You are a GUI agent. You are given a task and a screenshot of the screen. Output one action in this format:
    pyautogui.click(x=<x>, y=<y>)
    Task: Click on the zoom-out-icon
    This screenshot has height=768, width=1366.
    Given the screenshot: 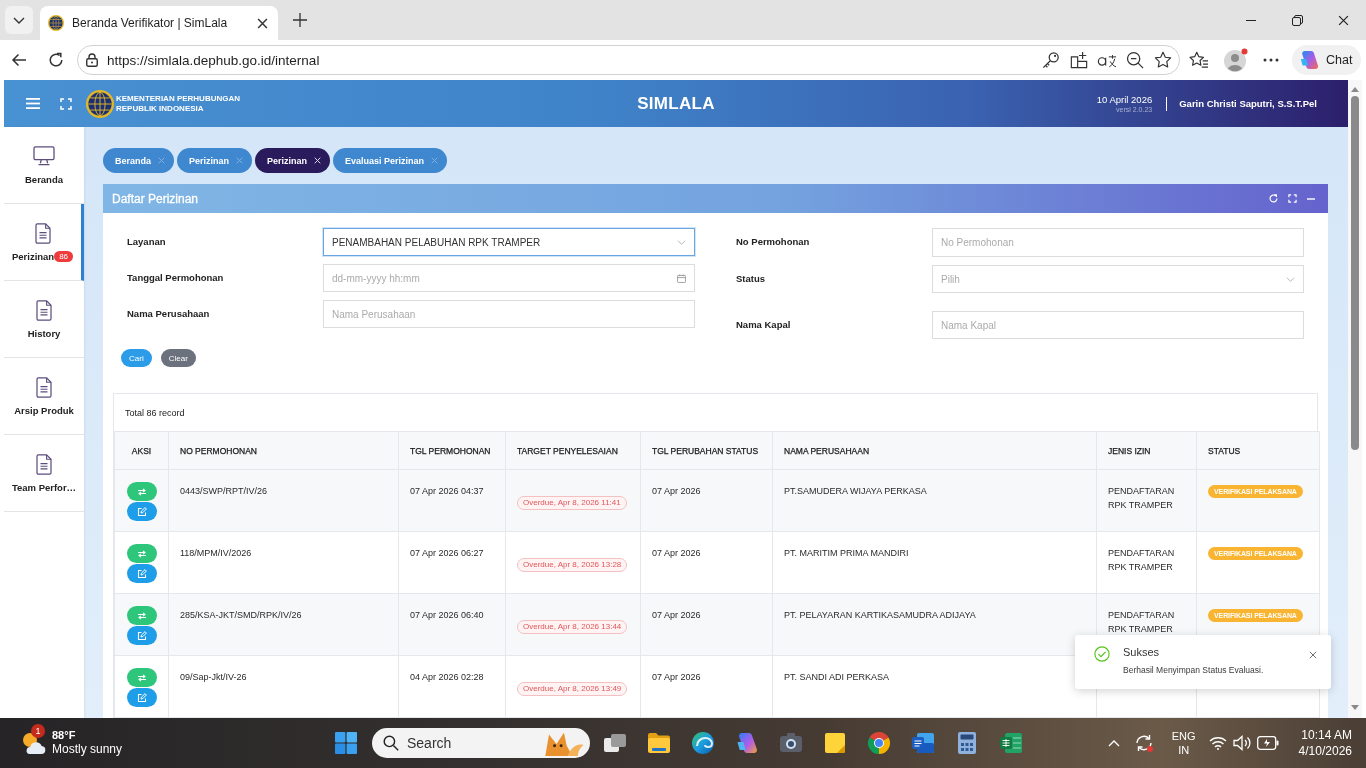 What is the action you would take?
    pyautogui.click(x=1135, y=60)
    